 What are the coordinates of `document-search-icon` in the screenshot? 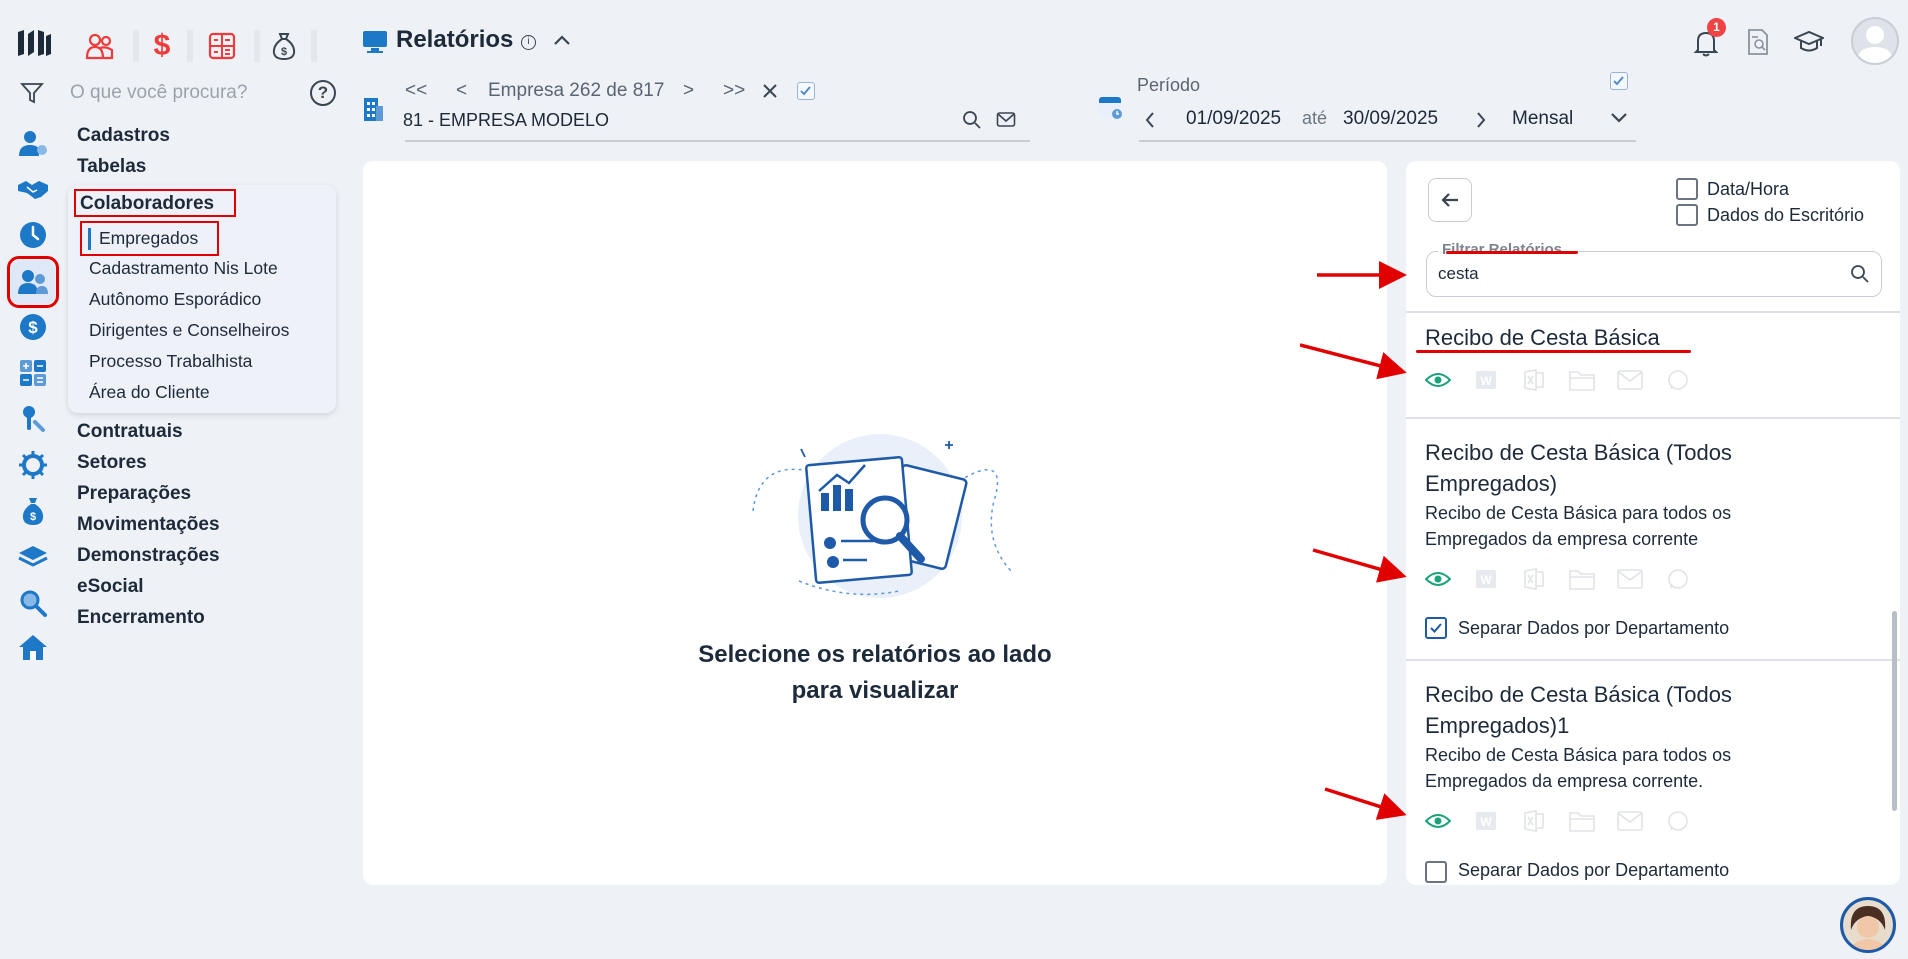 It's located at (1758, 42).